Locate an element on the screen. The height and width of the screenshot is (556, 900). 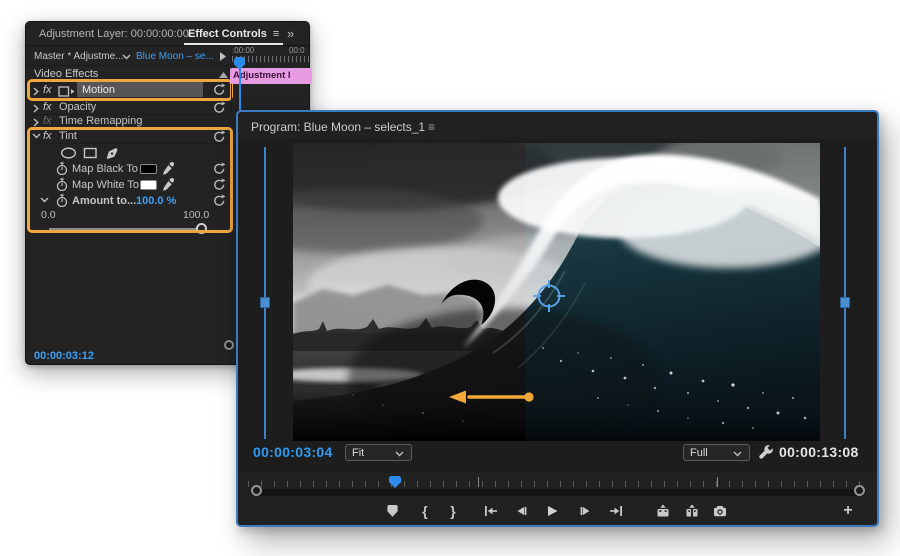
lift-button is located at coordinates (663, 511).